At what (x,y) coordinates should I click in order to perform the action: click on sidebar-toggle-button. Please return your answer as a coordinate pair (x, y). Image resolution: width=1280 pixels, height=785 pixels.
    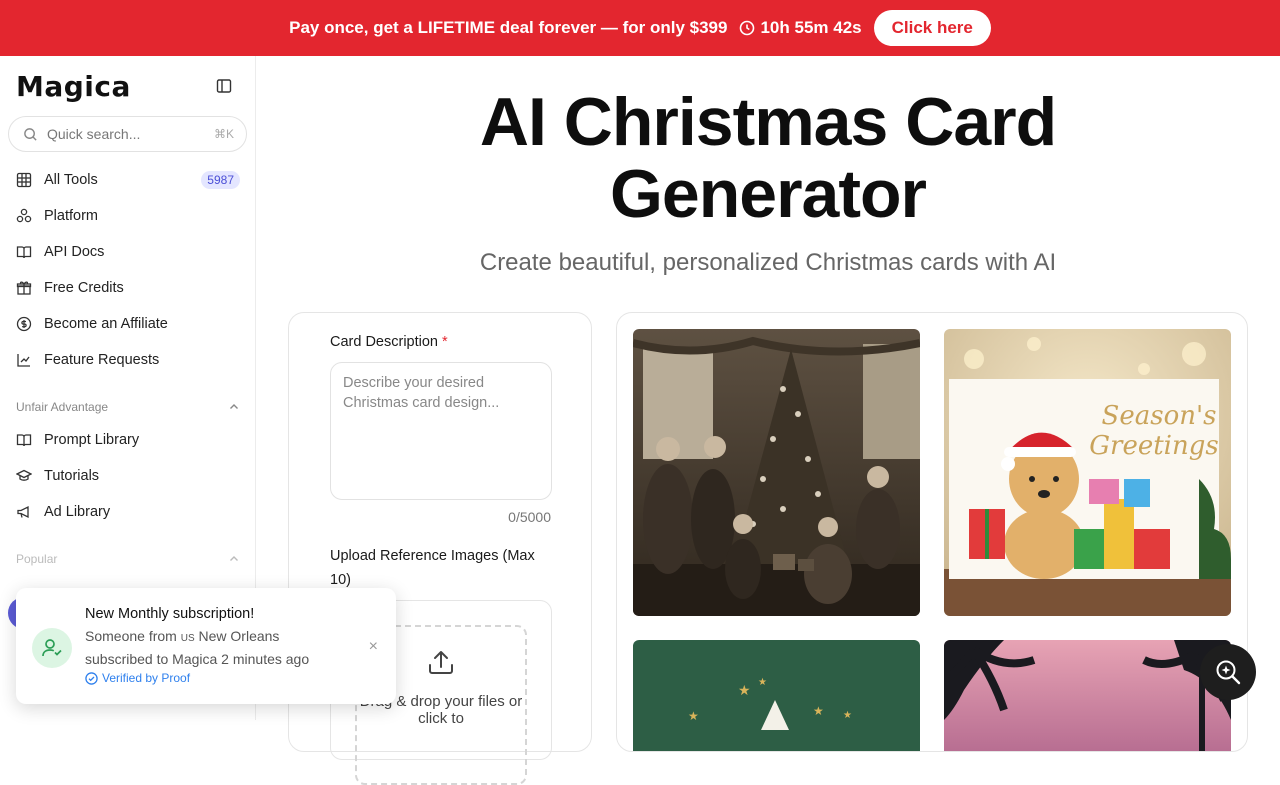
    Looking at the image, I should click on (225, 87).